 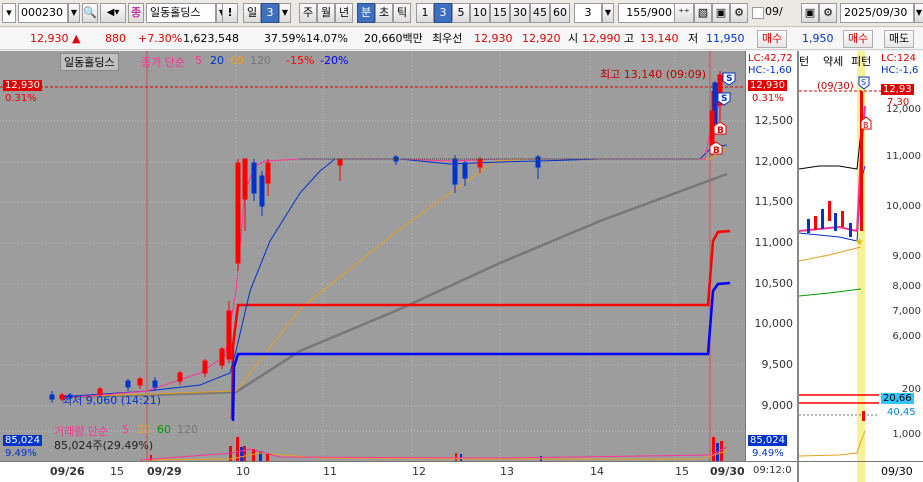 I want to click on period-dropdown-icon: ▼, so click(x=285, y=13).